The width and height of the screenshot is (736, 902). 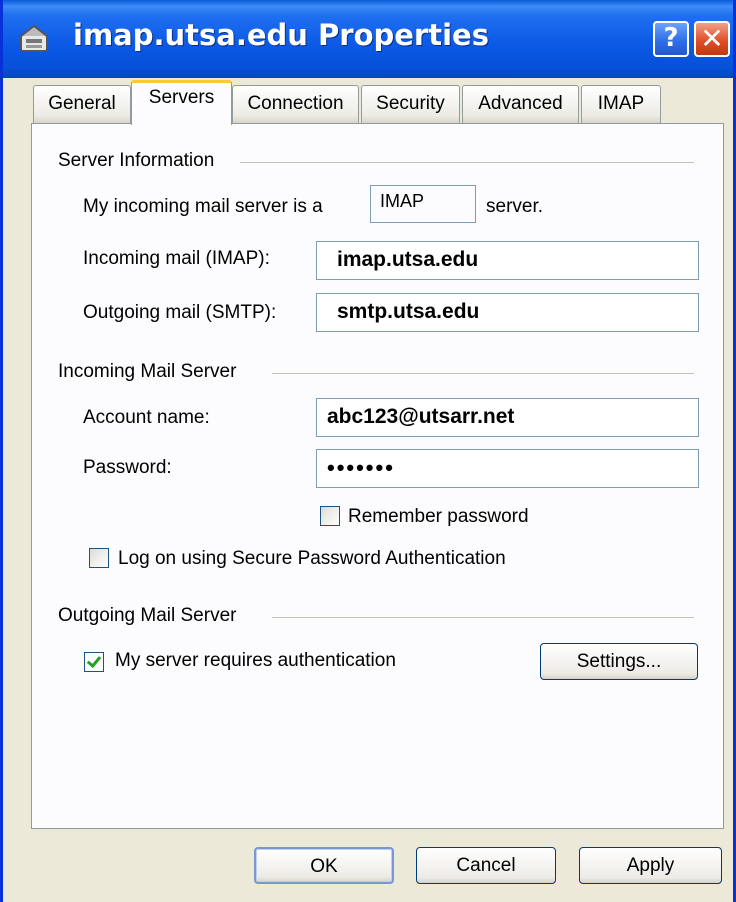 I want to click on account-name-field: abc123@utsarr.net, so click(x=507, y=417).